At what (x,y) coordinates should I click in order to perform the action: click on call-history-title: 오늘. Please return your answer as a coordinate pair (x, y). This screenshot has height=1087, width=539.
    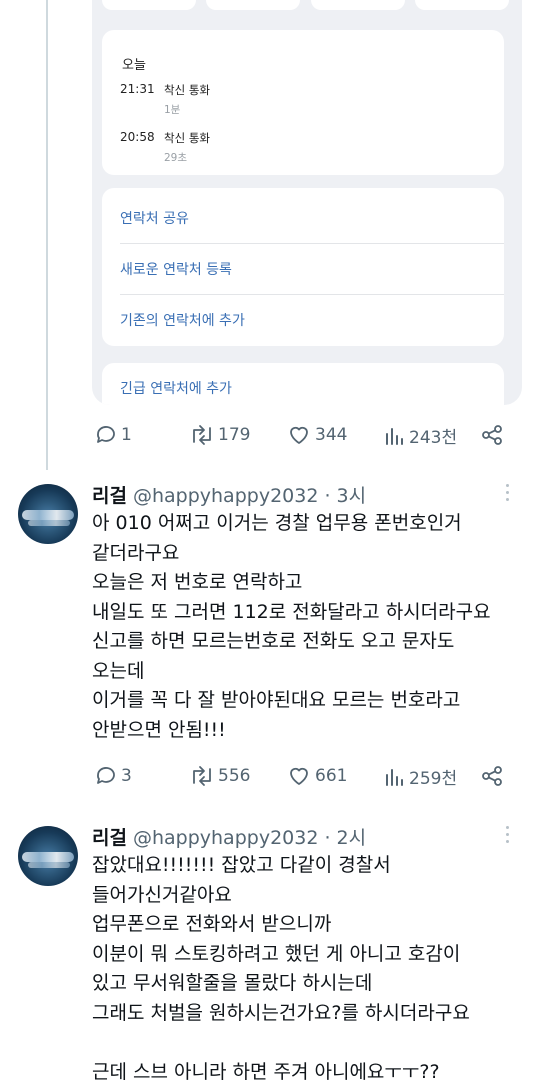
    Looking at the image, I should click on (134, 63).